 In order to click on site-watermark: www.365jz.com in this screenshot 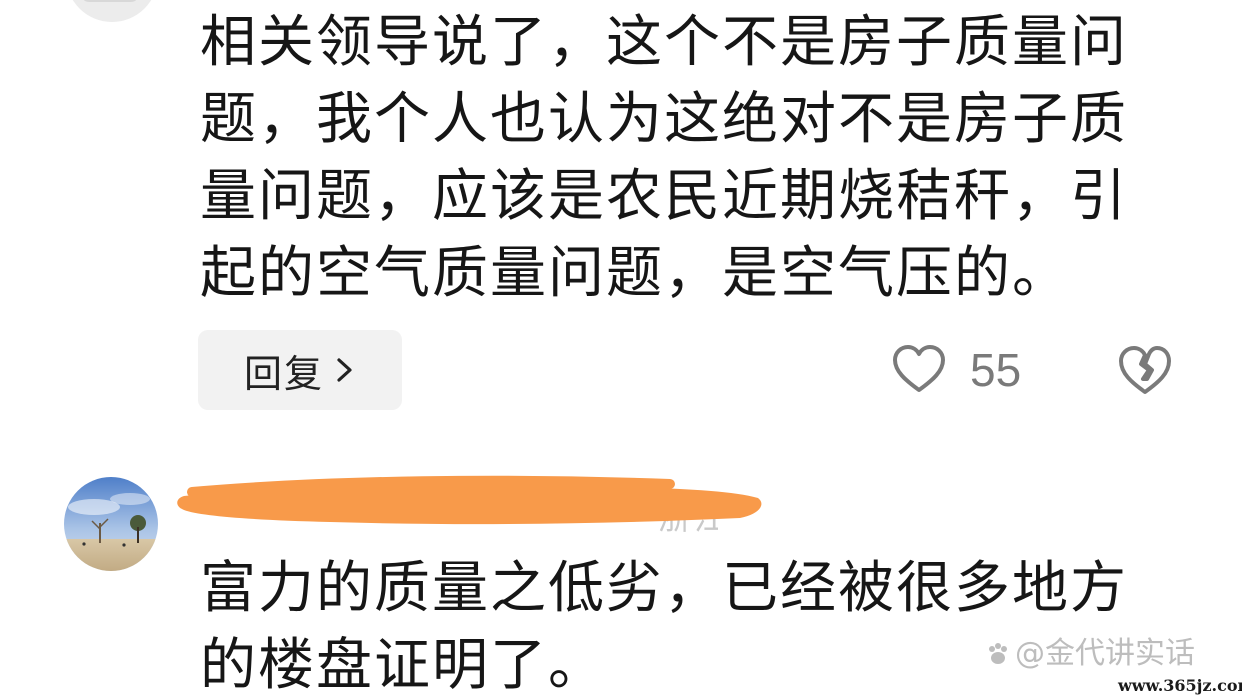, I will do `click(1180, 686)`.